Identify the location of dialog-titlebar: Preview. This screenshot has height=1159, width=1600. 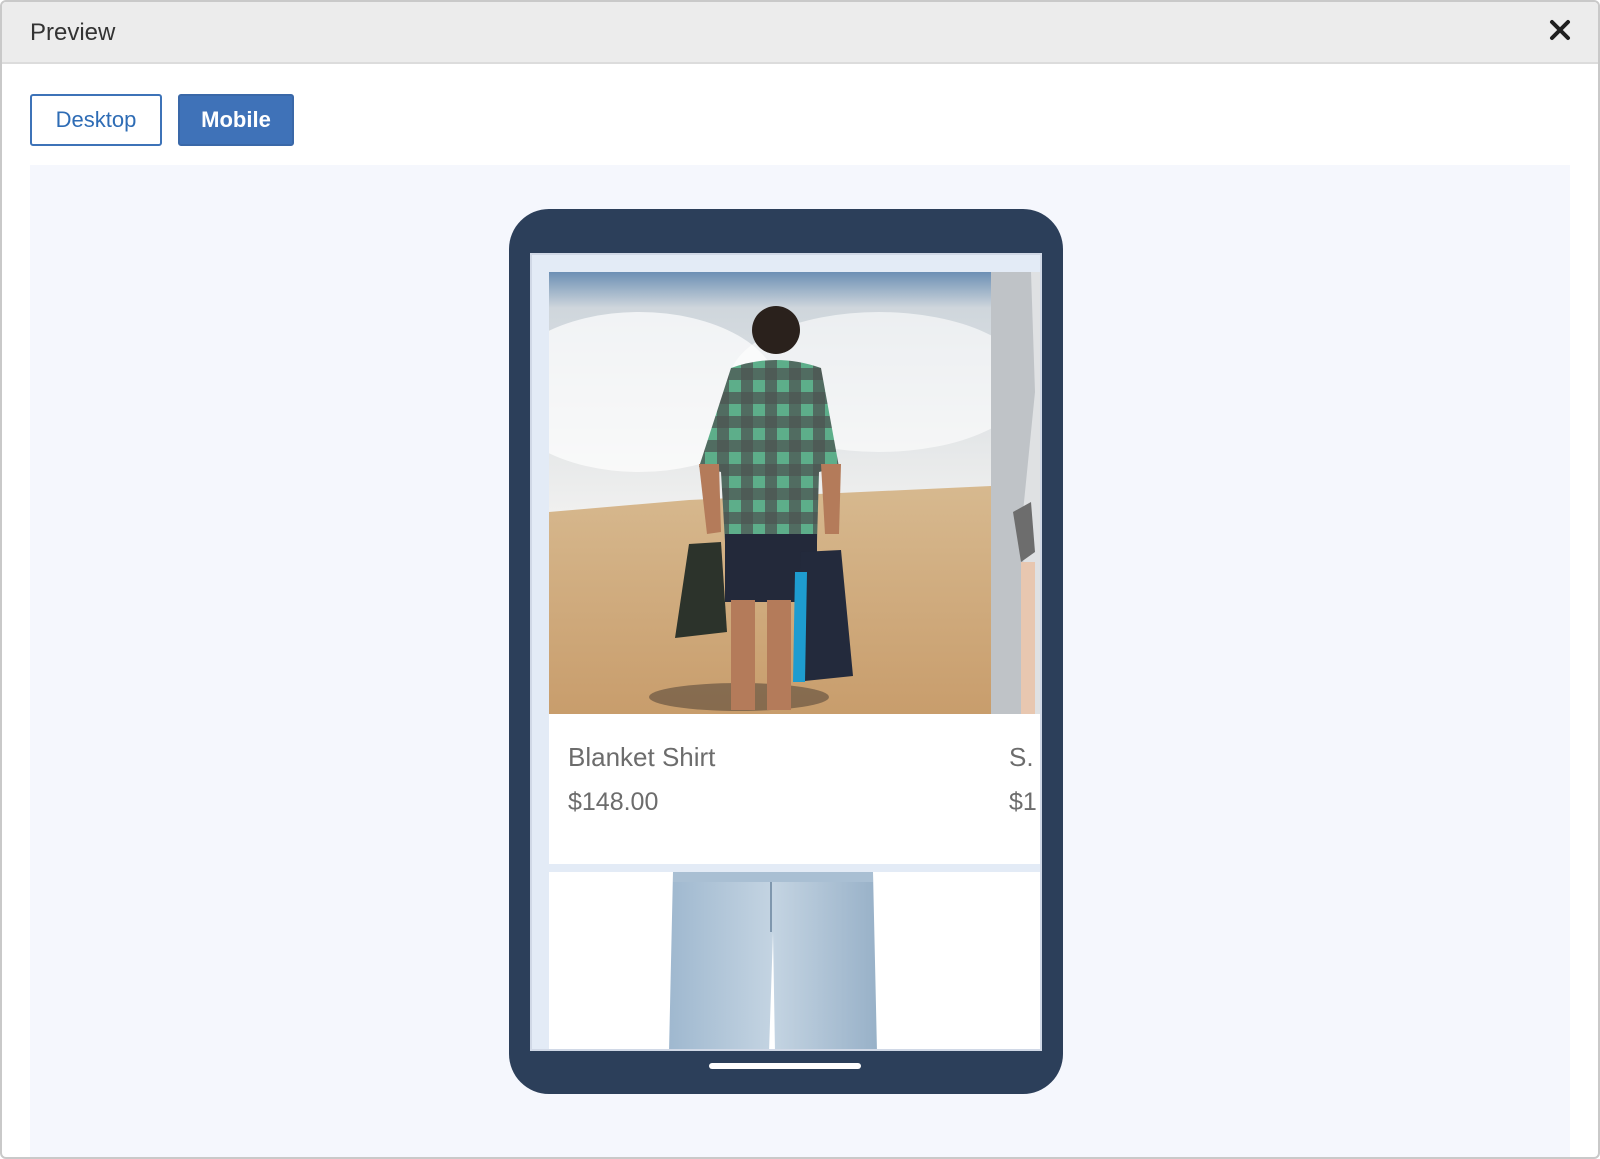
(800, 33).